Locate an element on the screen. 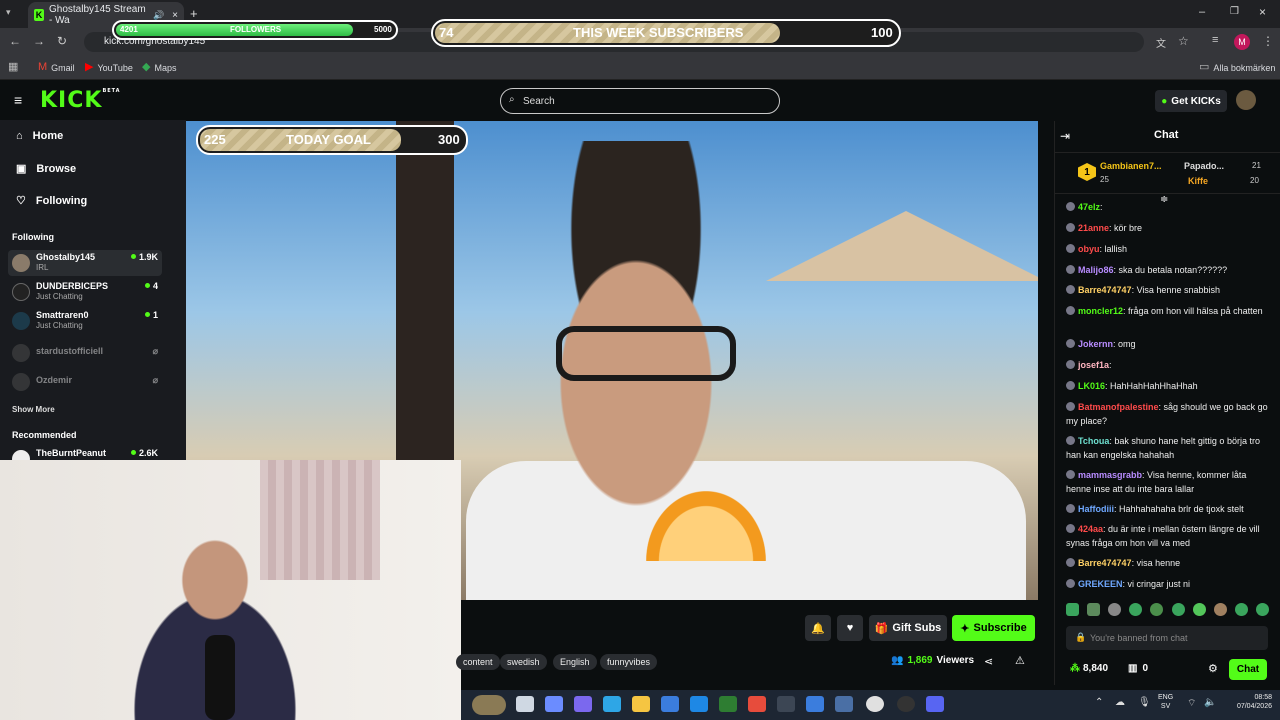  forward-icon: → is located at coordinates (39, 41).